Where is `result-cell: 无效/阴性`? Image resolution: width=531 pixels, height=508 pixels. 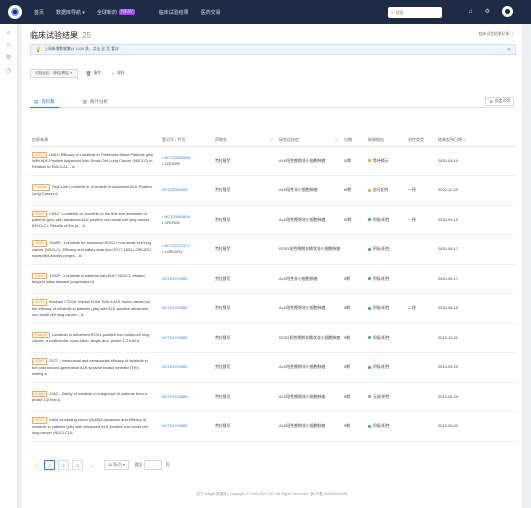 result-cell: 无效/阴性 is located at coordinates (386, 397).